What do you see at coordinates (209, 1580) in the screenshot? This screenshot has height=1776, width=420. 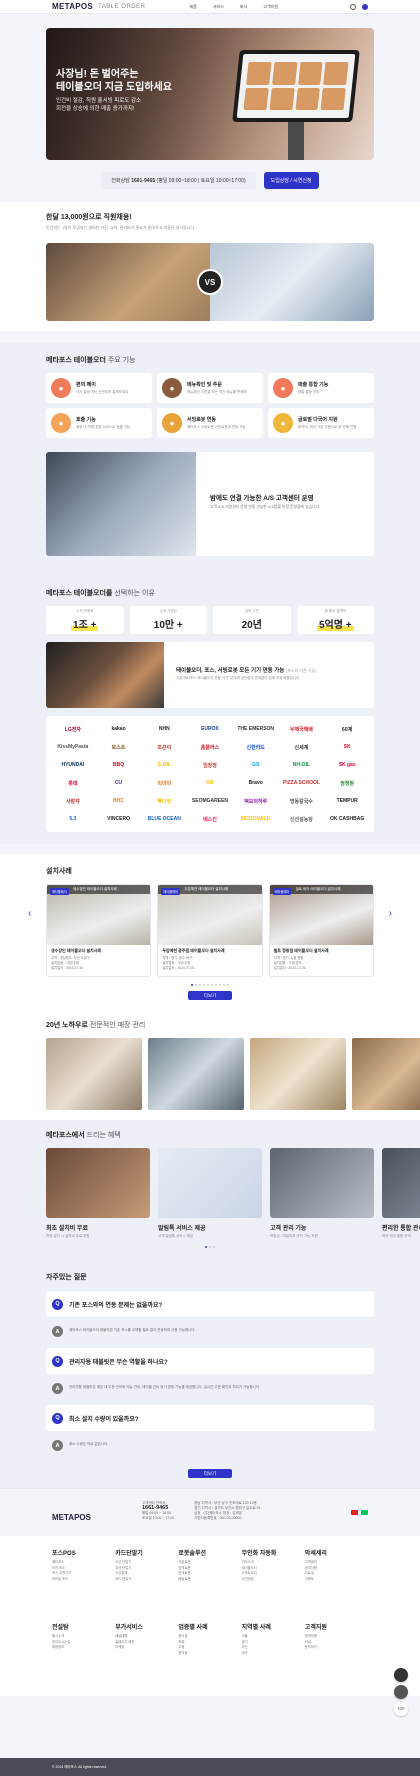 I see `footer-nav-link: 배달로봇` at bounding box center [209, 1580].